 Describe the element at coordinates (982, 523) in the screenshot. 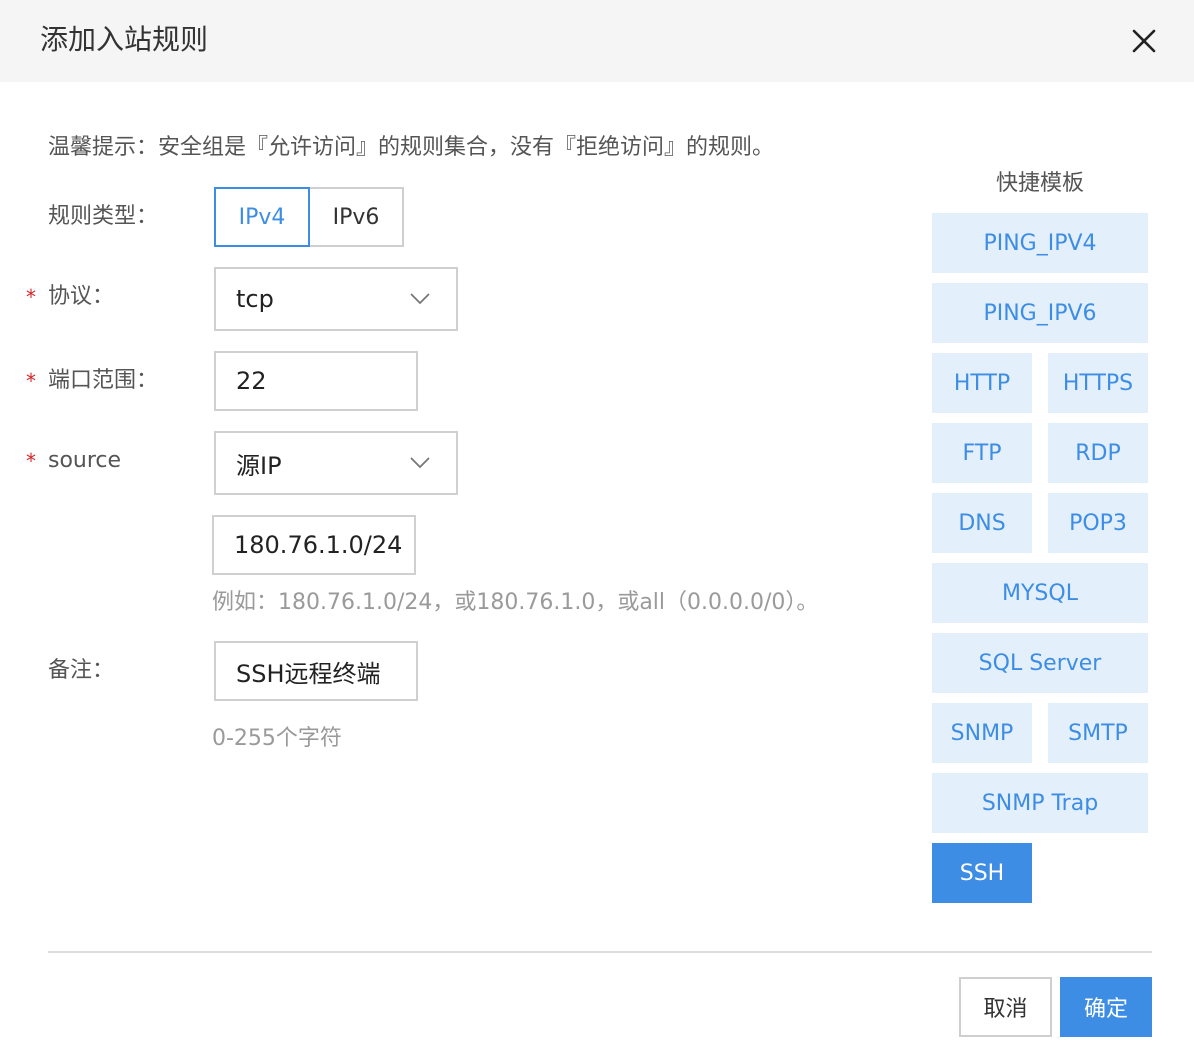

I see `template-dns: DNS` at that location.